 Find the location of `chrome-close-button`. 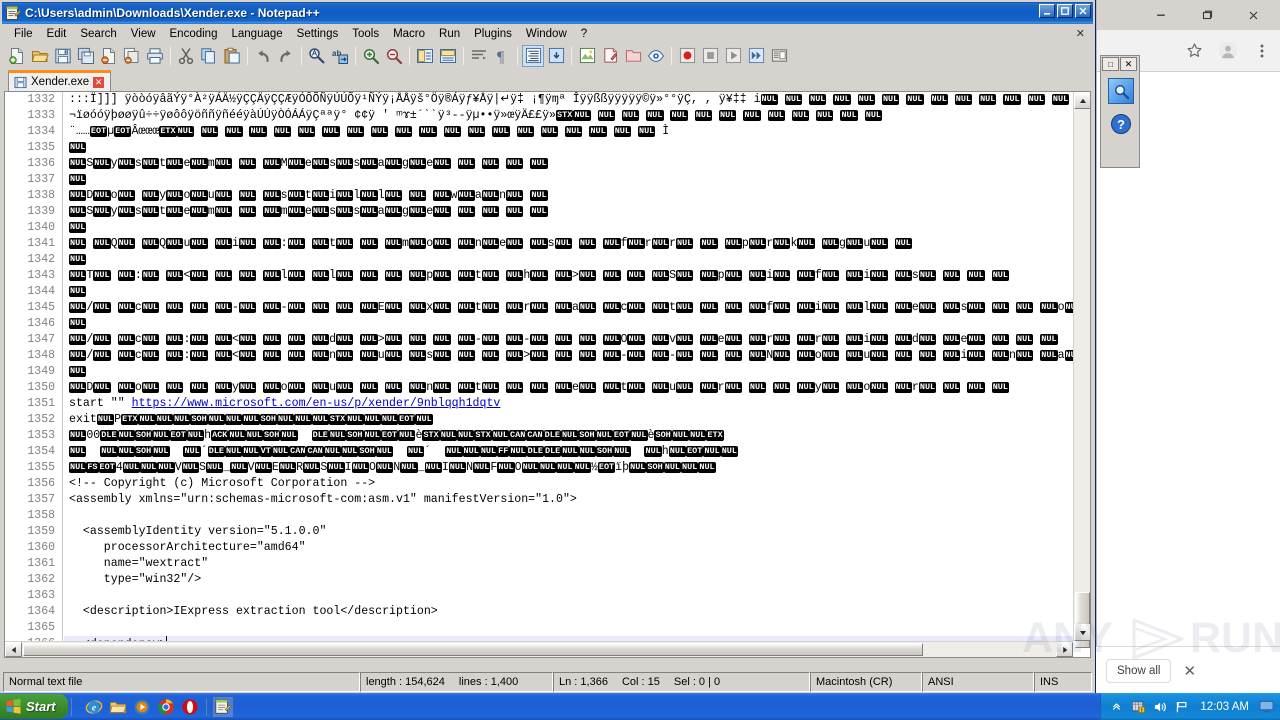

chrome-close-button is located at coordinates (1253, 15).